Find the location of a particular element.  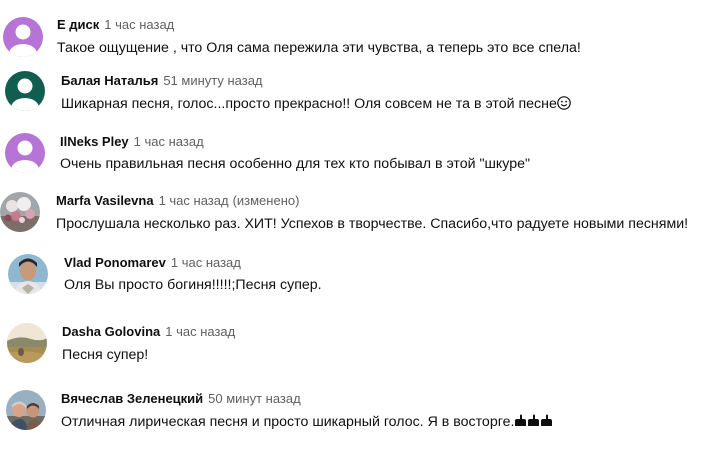

default-teal-avatar is located at coordinates (25, 91).